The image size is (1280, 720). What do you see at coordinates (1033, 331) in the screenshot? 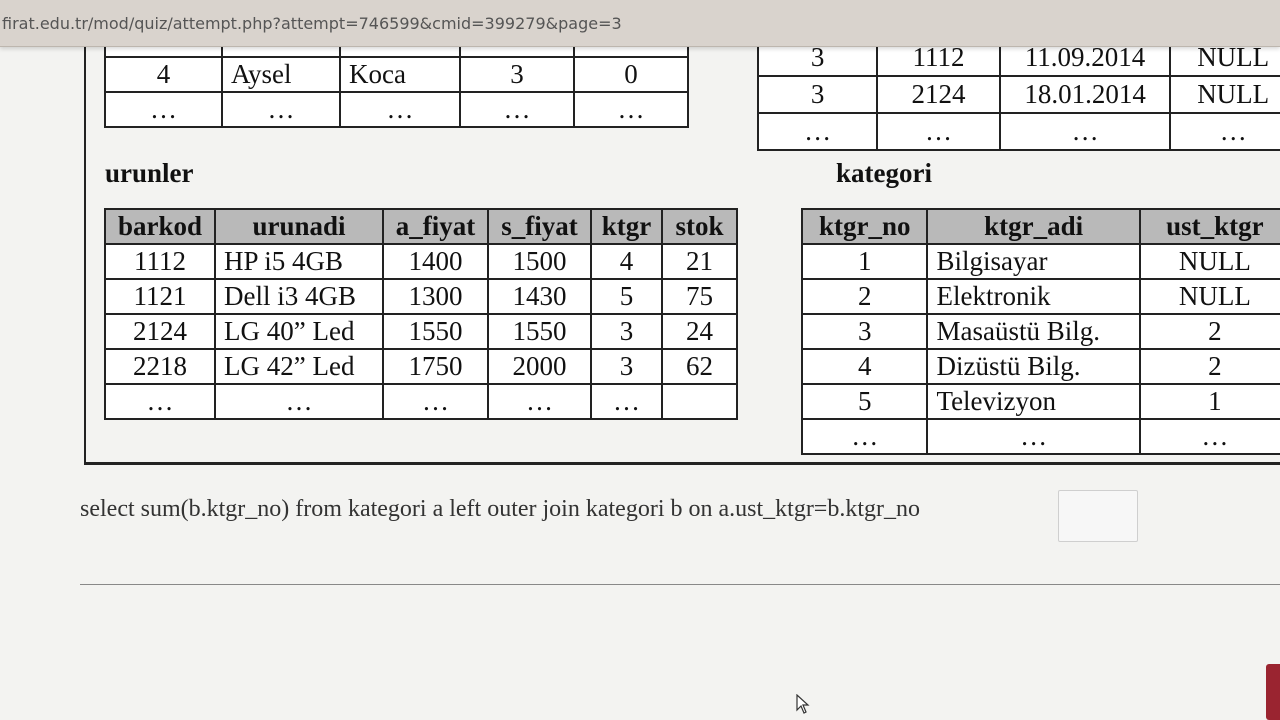
I see `table-cell: Masaüstü Bilg.` at bounding box center [1033, 331].